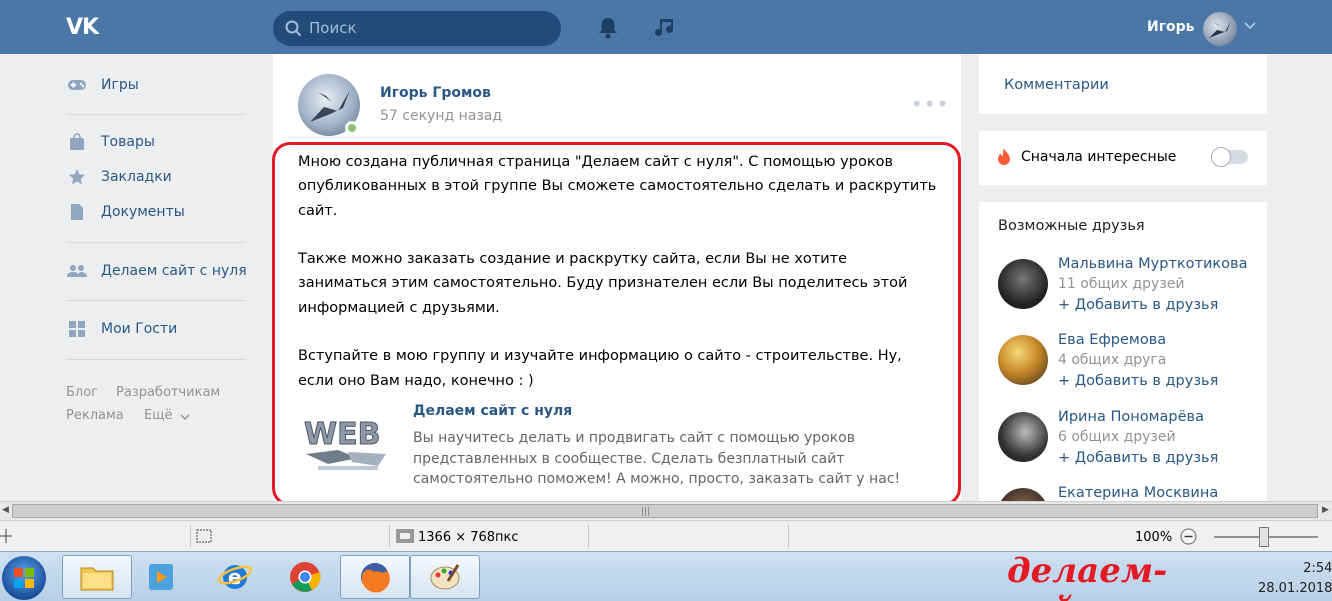 The image size is (1332, 601). Describe the element at coordinates (77, 177) in the screenshot. I see `star-icon` at that location.